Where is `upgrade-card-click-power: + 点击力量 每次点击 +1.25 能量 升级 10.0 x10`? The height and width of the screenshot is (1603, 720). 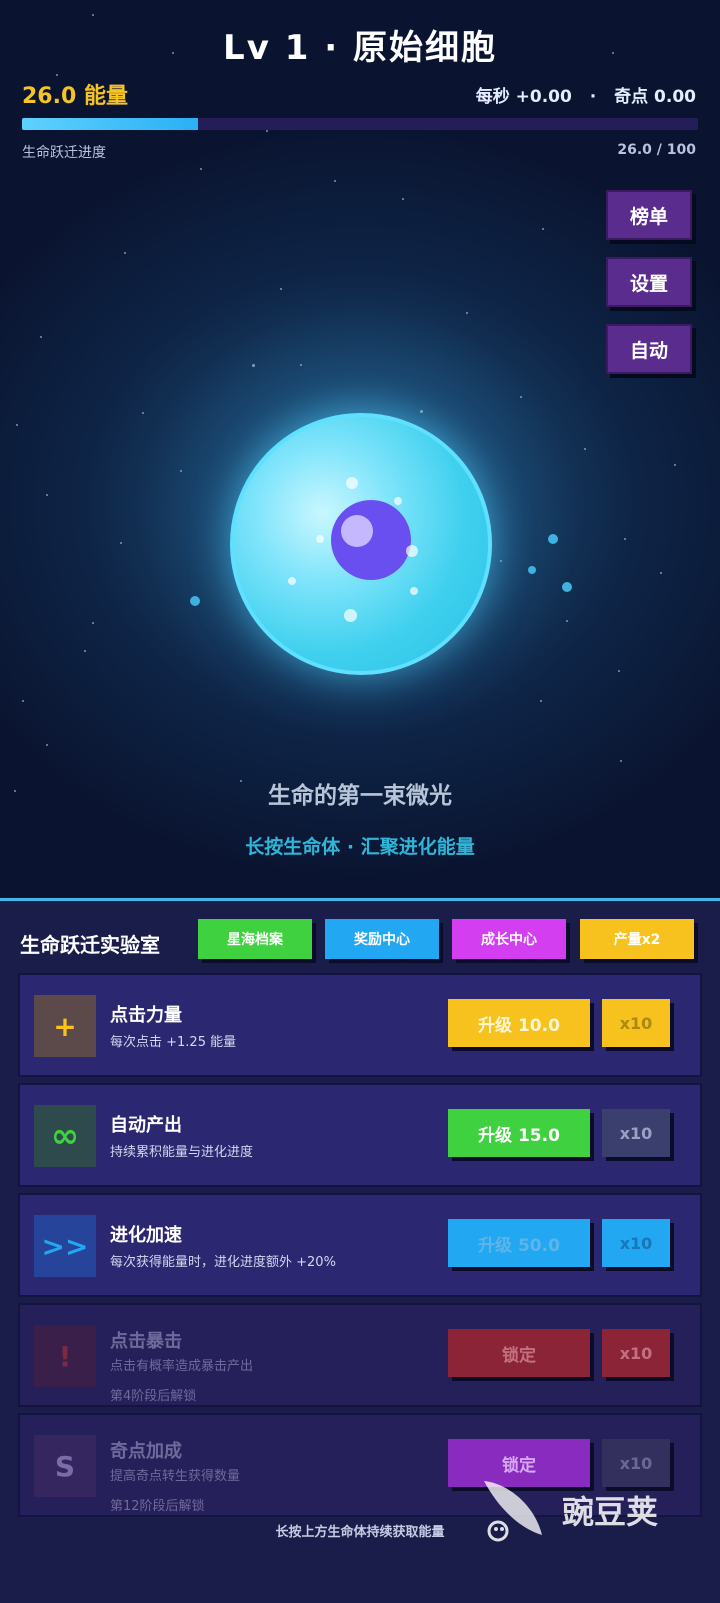 upgrade-card-click-power: + 点击力量 每次点击 +1.25 能量 升级 10.0 x10 is located at coordinates (360, 1025).